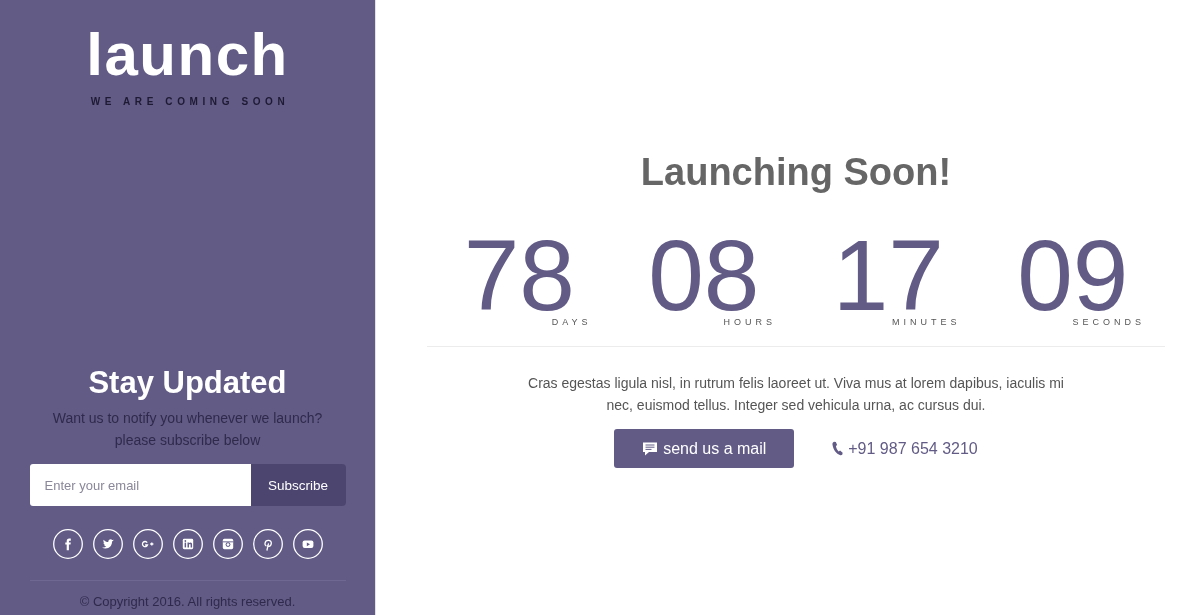 The width and height of the screenshot is (1200, 615). Describe the element at coordinates (703, 275) in the screenshot. I see `countdown-number: 08` at that location.